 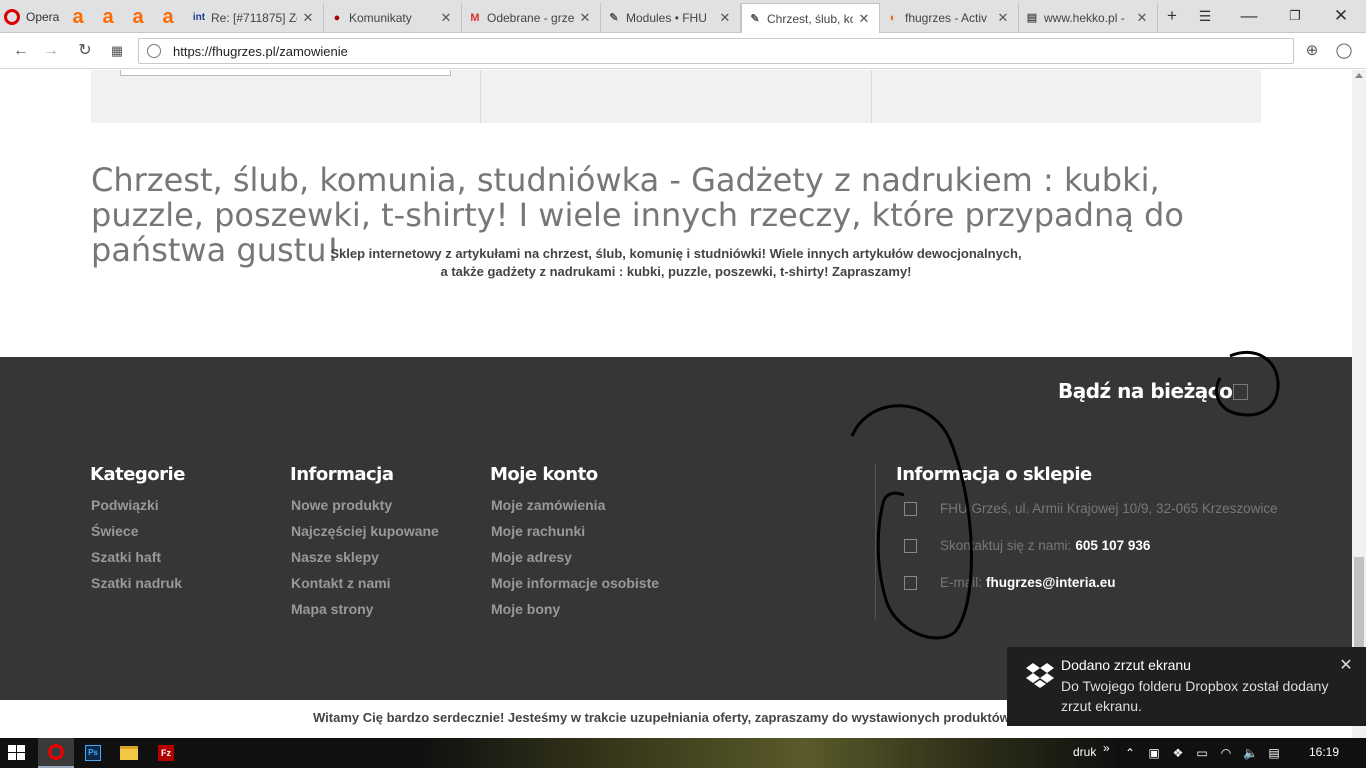 I want to click on browser-tab: ● Komunikaty ✕, so click(x=393, y=17).